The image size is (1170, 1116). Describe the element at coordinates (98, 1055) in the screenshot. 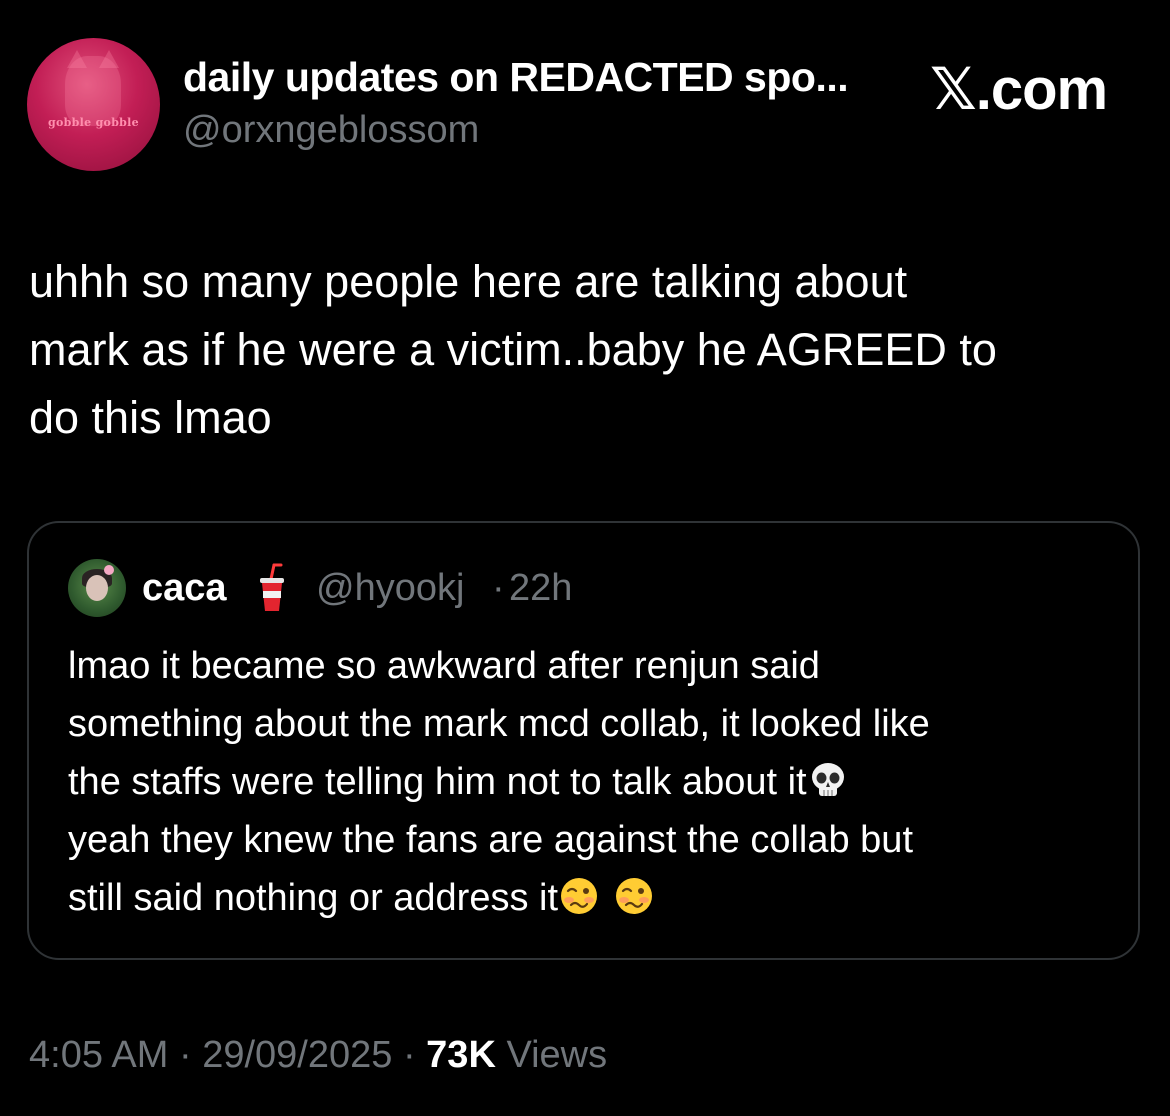

I see `tweet-time: 4:05 AM` at that location.